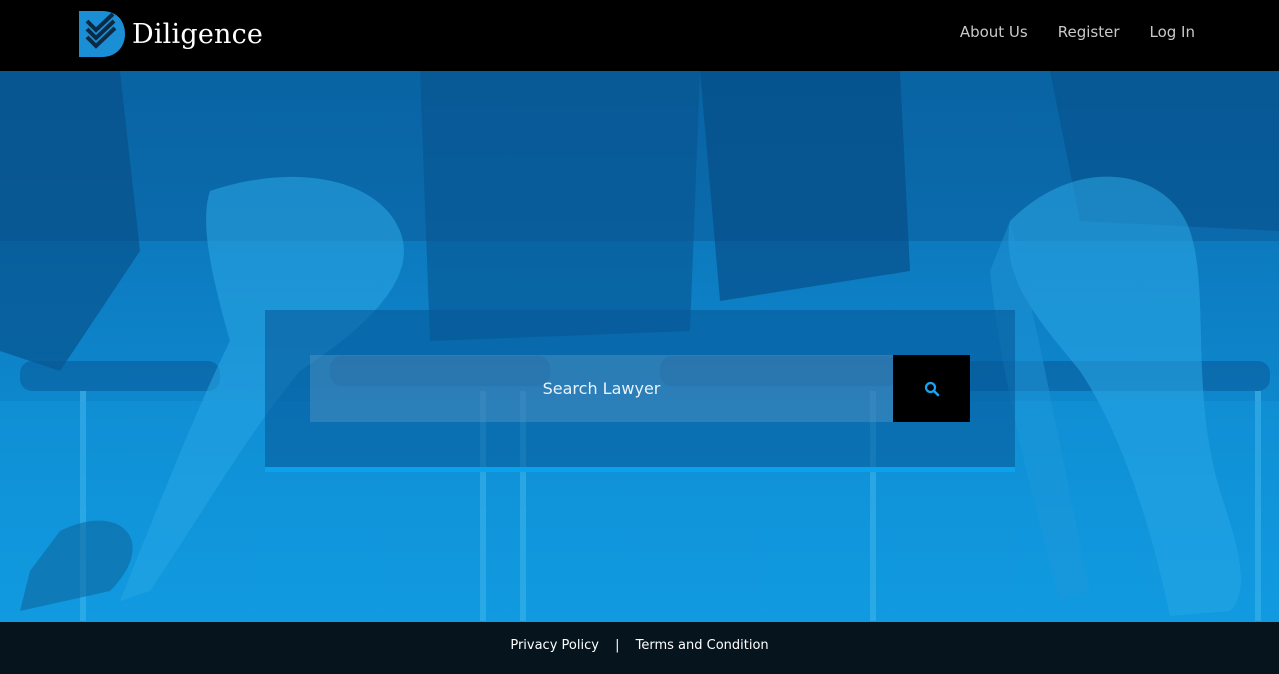 The image size is (1279, 674). I want to click on nav-register: Register, so click(1089, 32).